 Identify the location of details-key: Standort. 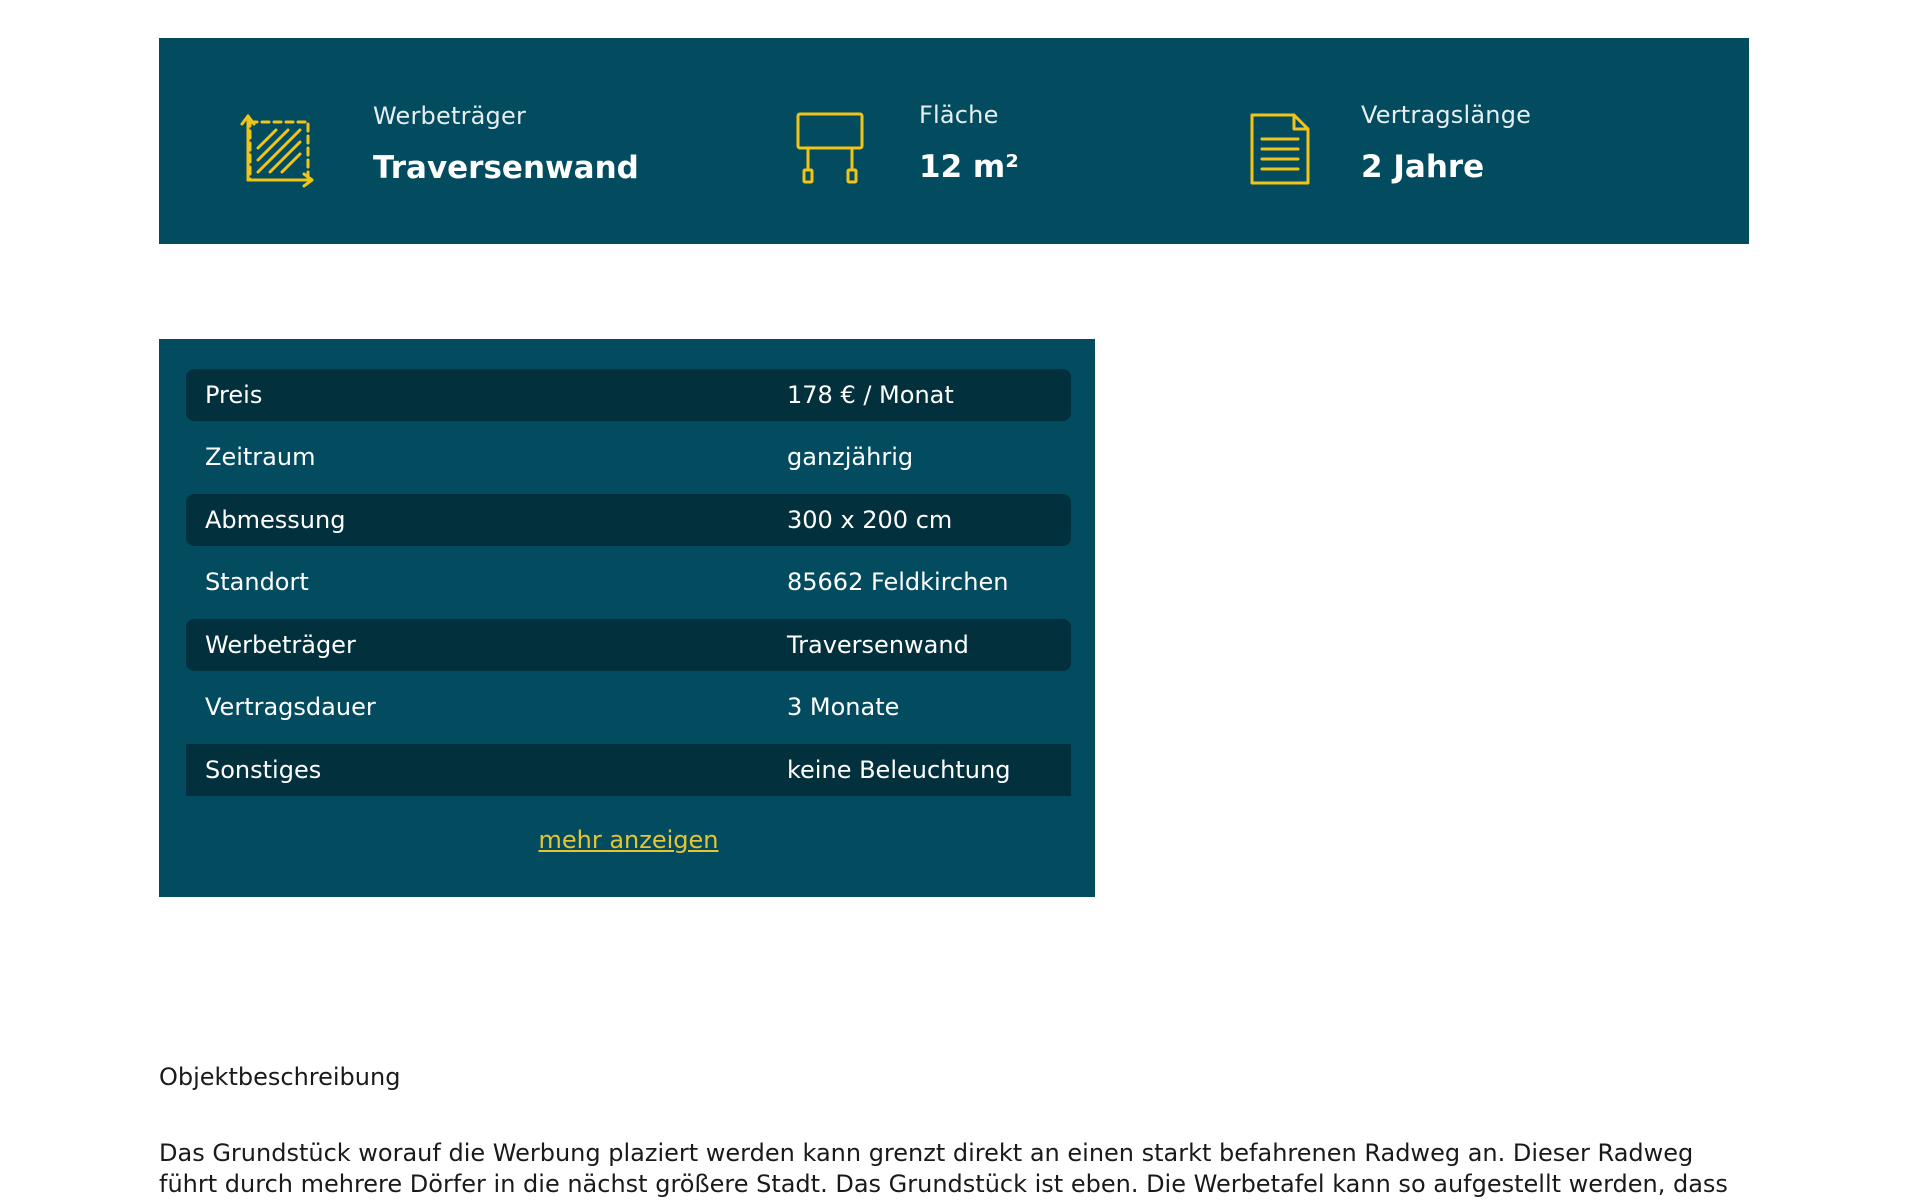
(257, 582).